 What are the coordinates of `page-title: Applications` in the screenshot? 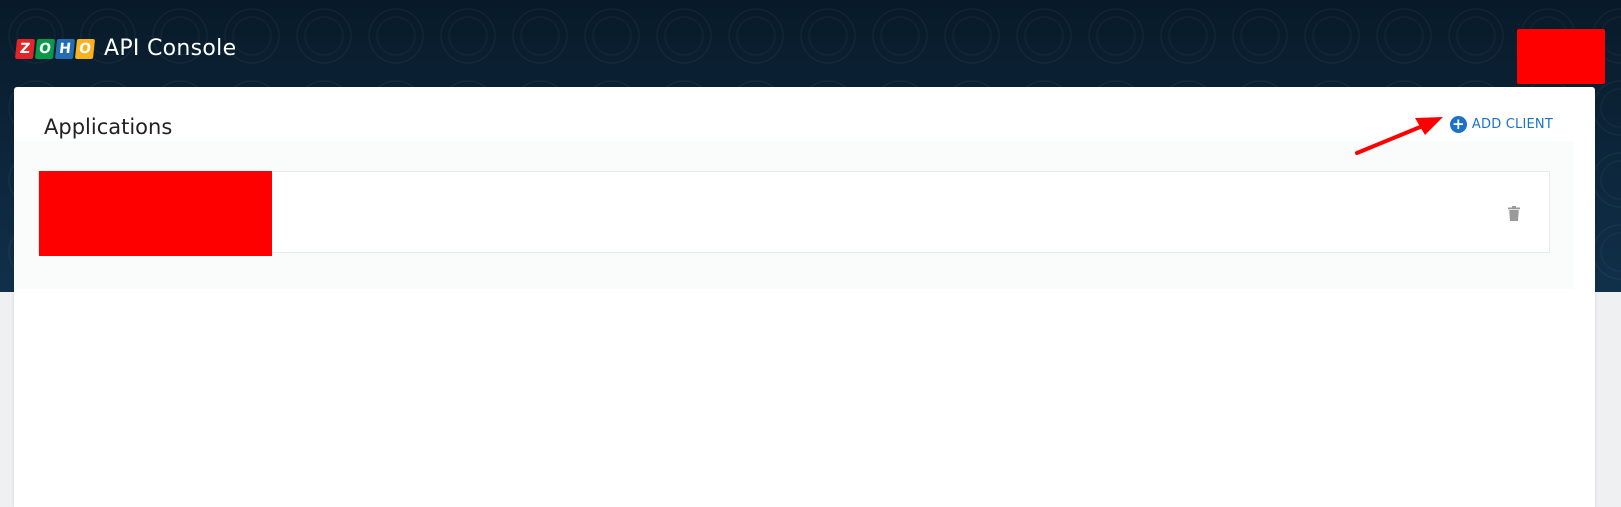 It's located at (108, 127).